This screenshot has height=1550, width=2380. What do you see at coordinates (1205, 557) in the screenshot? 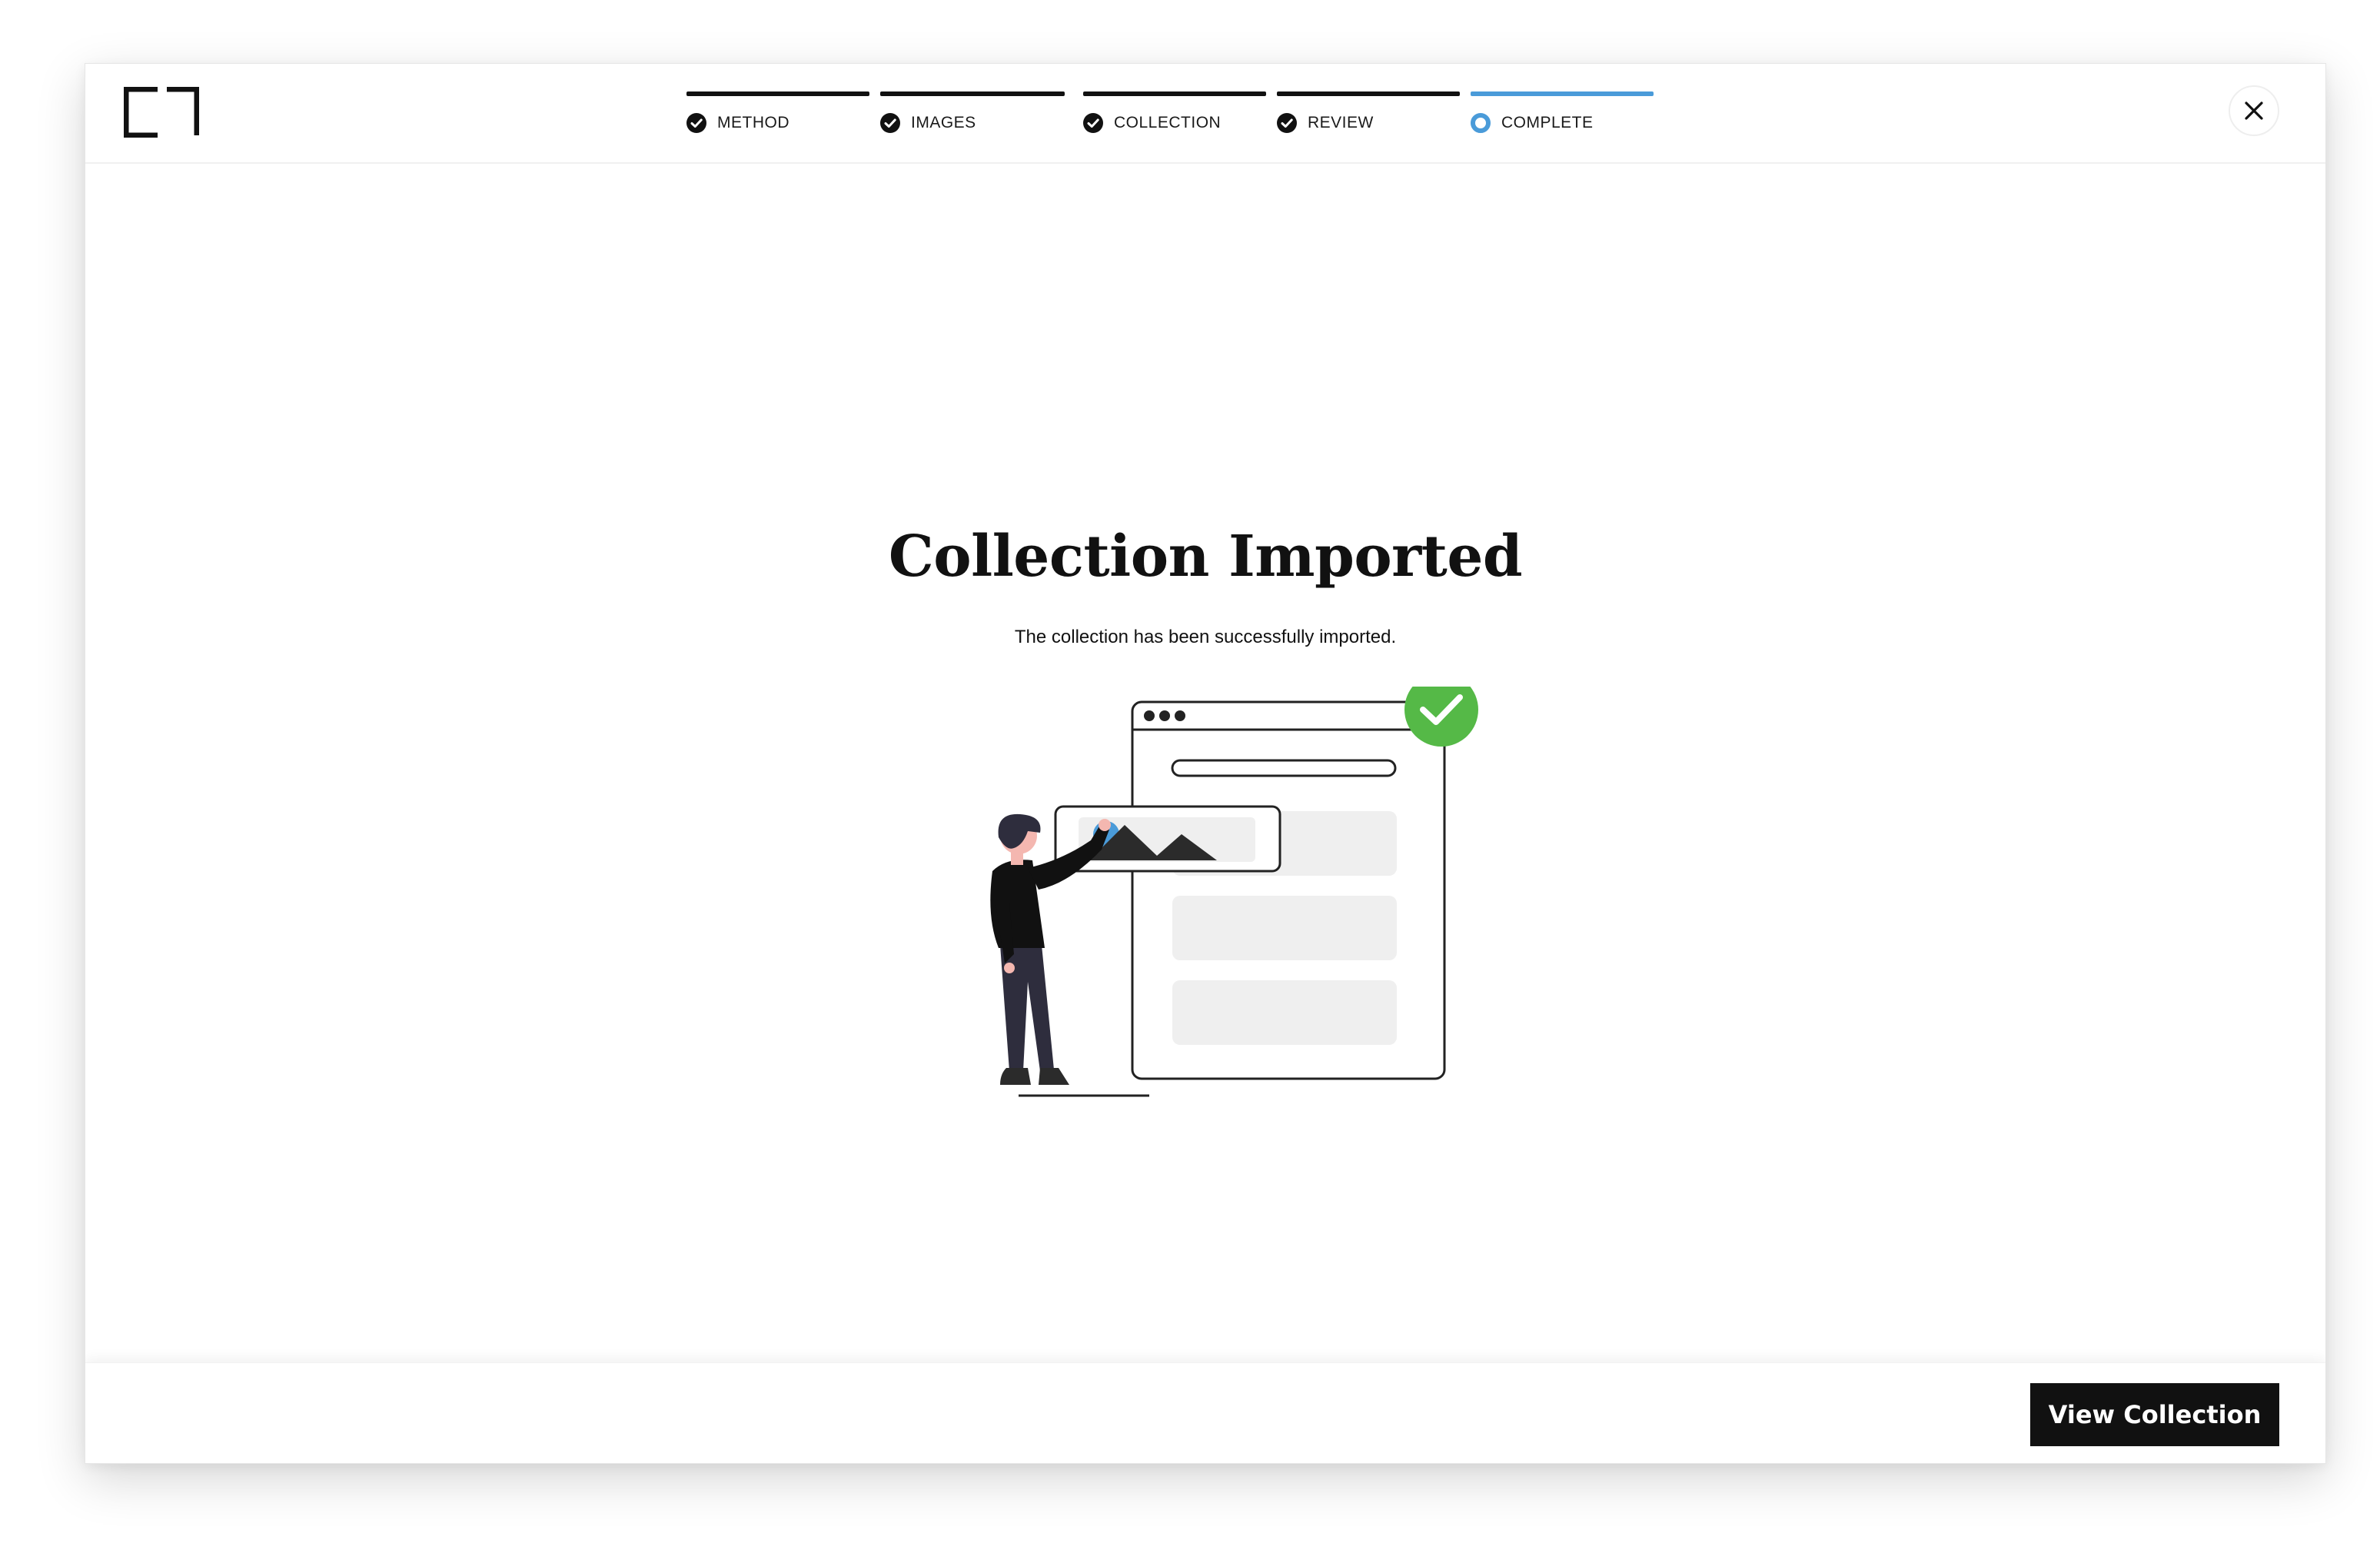
I see `page-title: Collection Imported` at bounding box center [1205, 557].